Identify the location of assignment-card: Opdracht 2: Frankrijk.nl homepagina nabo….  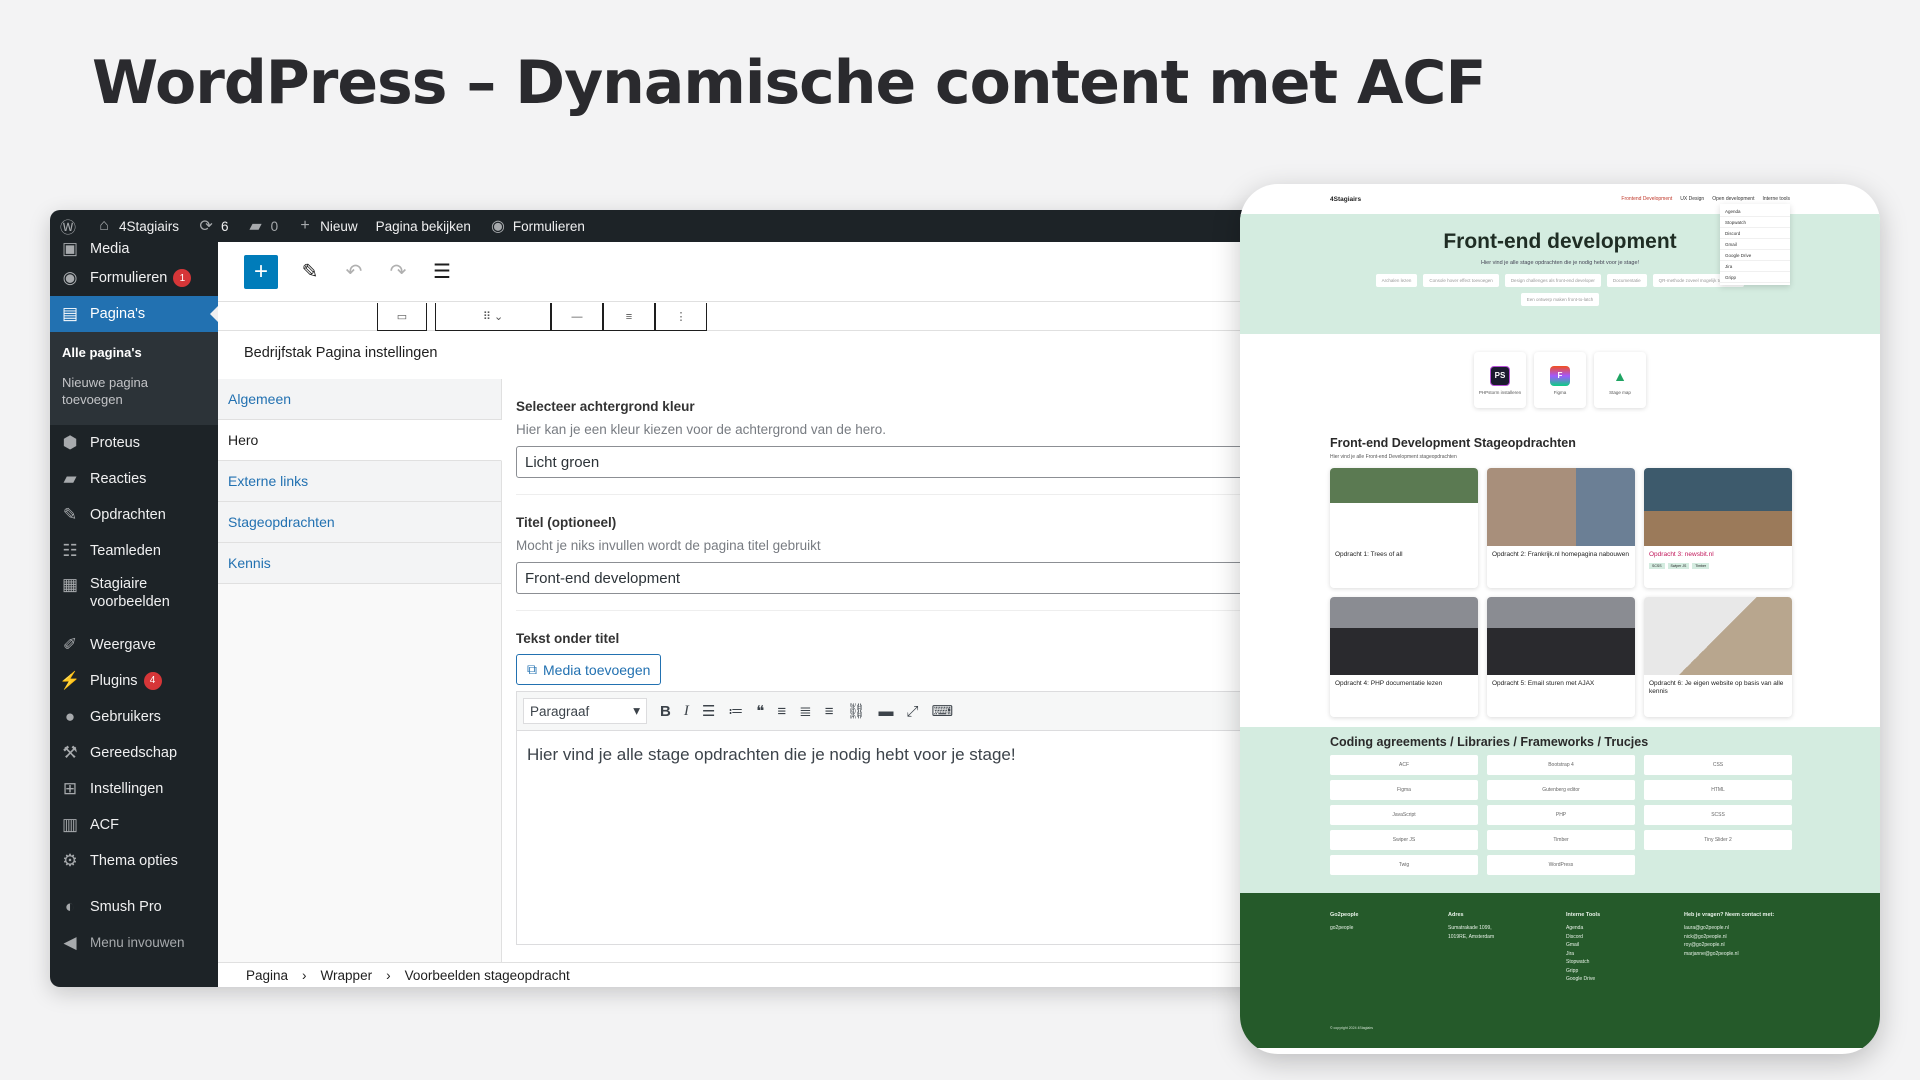
(1561, 528).